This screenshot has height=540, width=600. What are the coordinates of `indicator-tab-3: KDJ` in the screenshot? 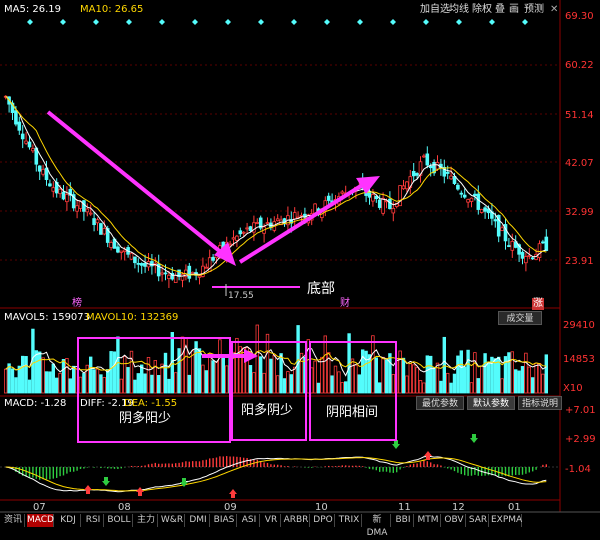 It's located at (68, 520).